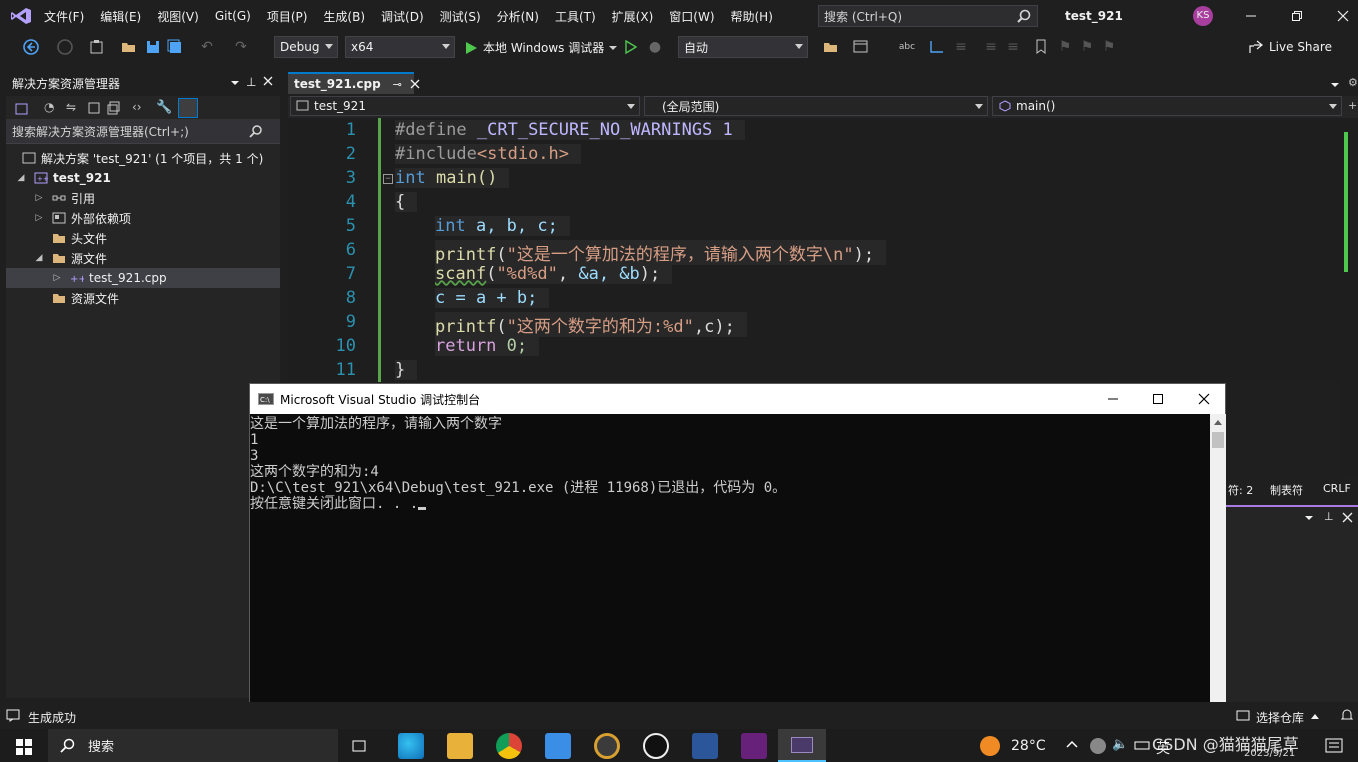  Describe the element at coordinates (1218, 440) in the screenshot. I see `console-scrollbar-thumb` at that location.